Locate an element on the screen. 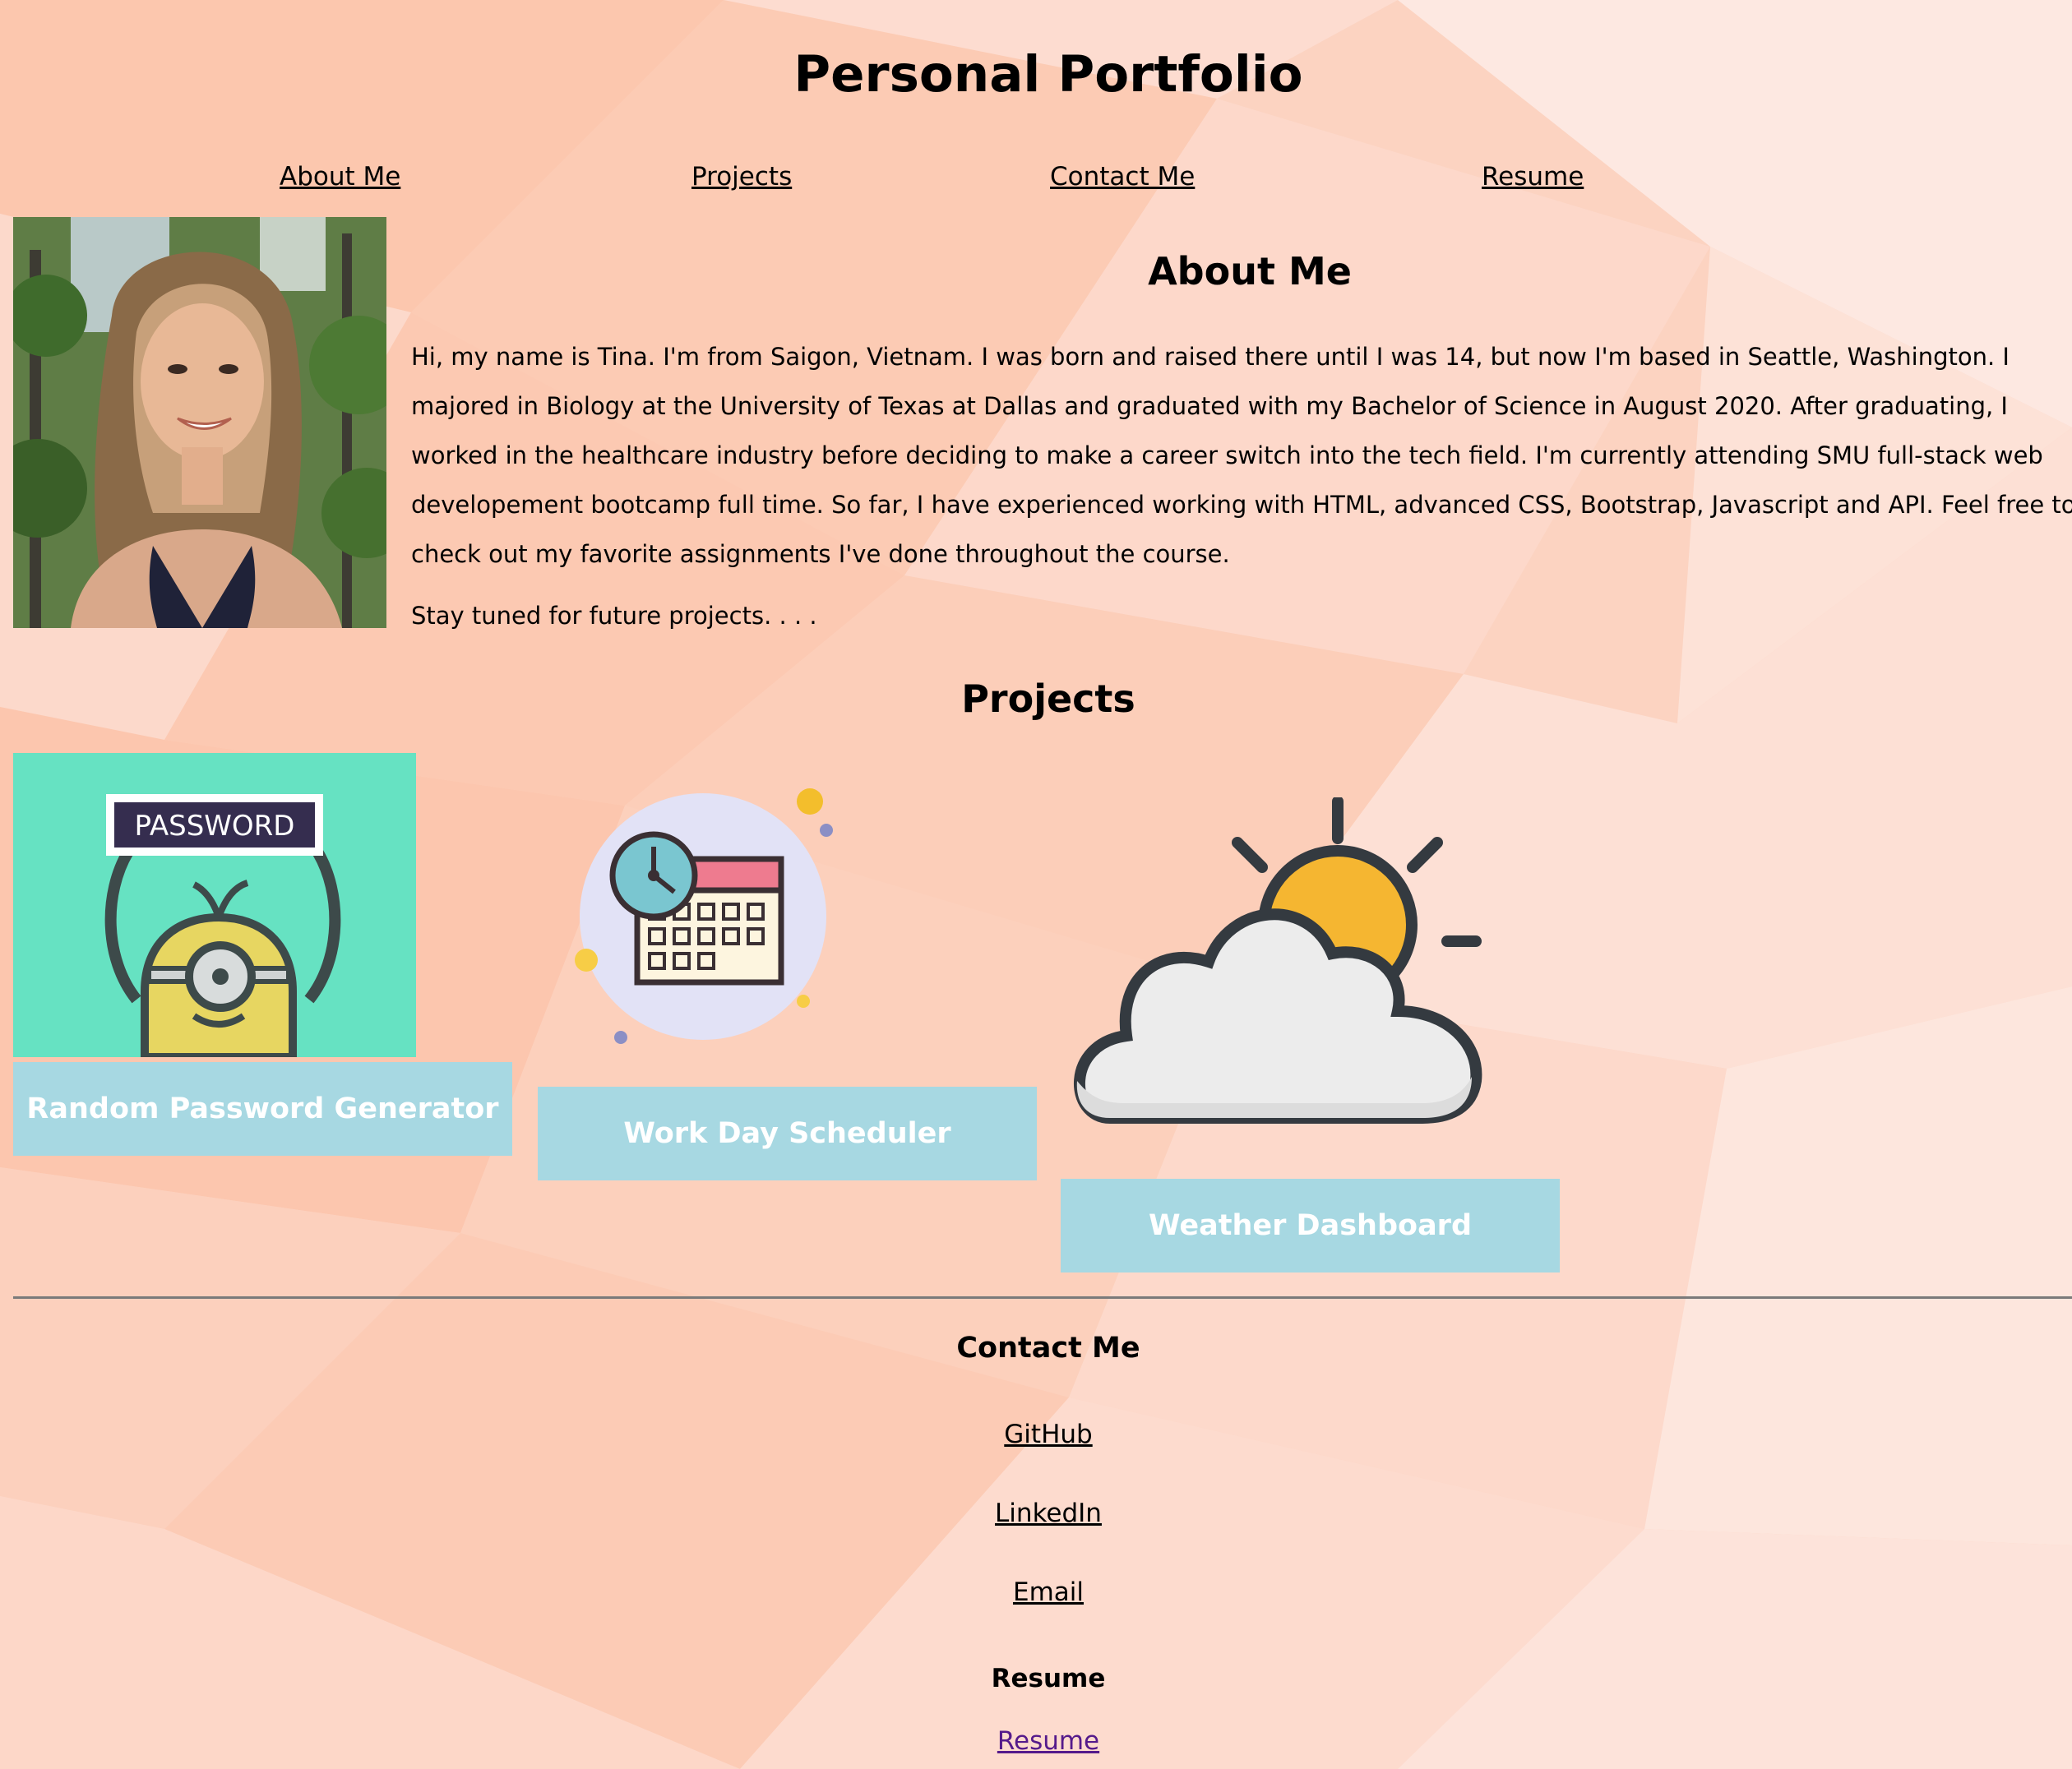 This screenshot has height=1769, width=2072. resume-link: Resume is located at coordinates (1048, 1741).